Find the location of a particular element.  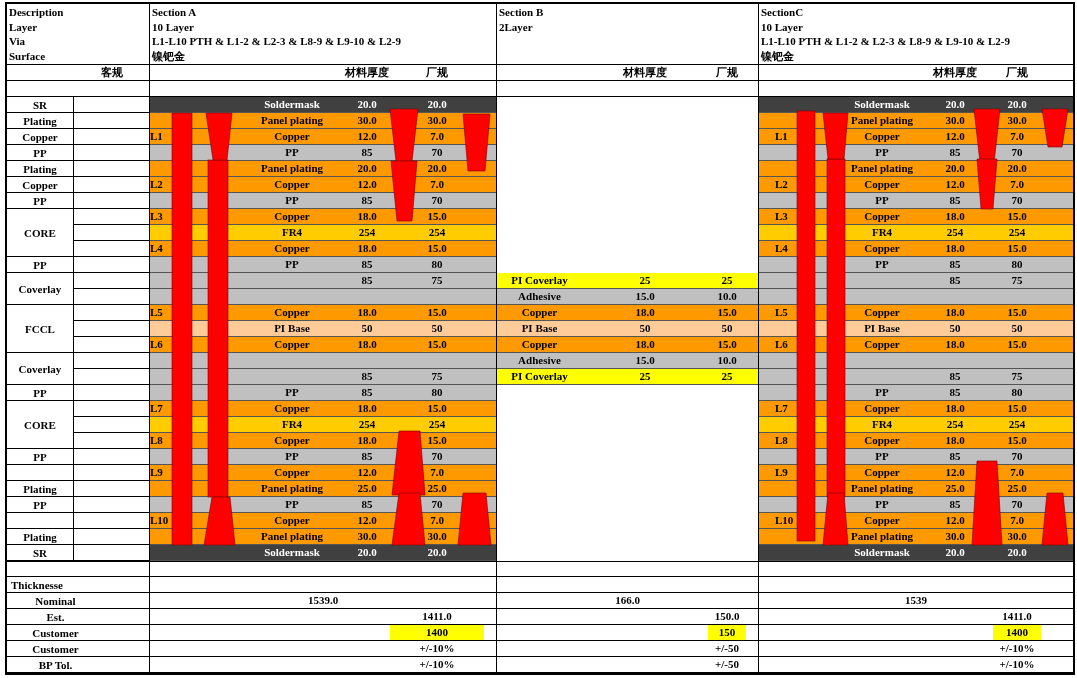

stack-label: CORE is located at coordinates (40, 424).